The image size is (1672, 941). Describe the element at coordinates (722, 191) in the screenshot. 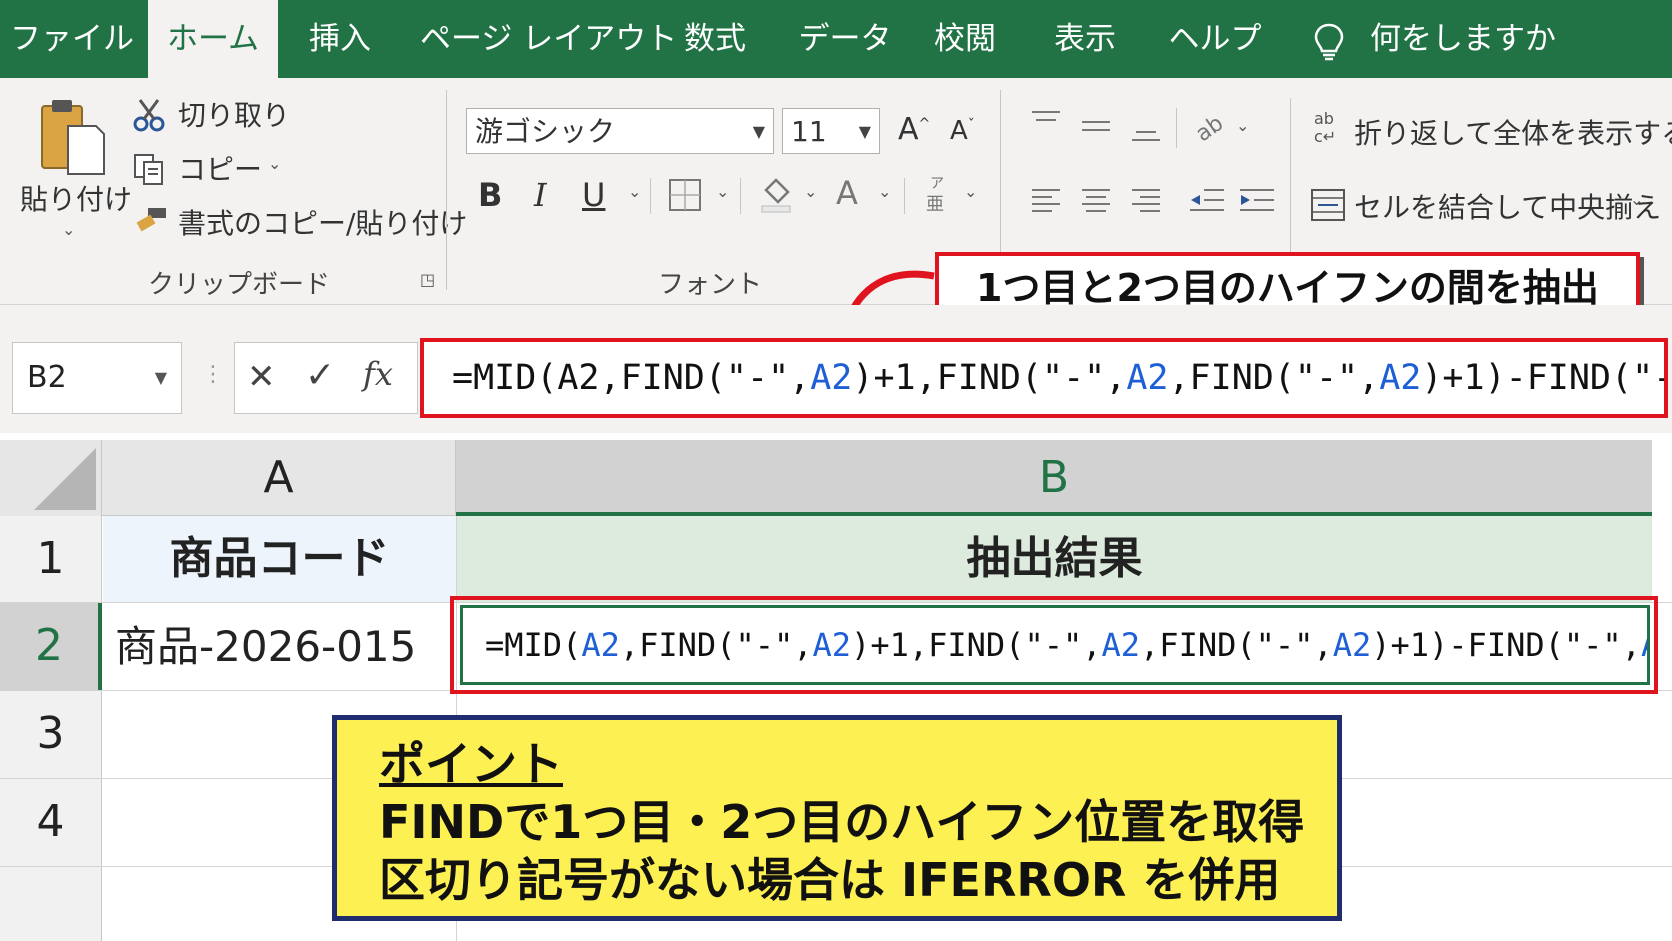

I see `borders-dropdown-icon: ⌄` at that location.